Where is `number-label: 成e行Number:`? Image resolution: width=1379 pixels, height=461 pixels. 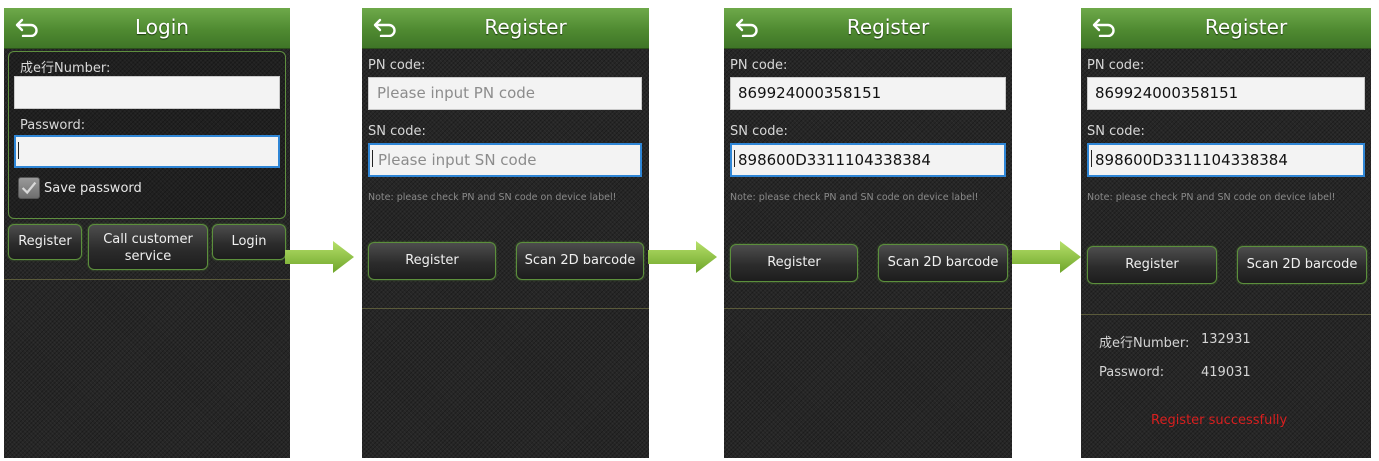 number-label: 成e行Number: is located at coordinates (65, 68).